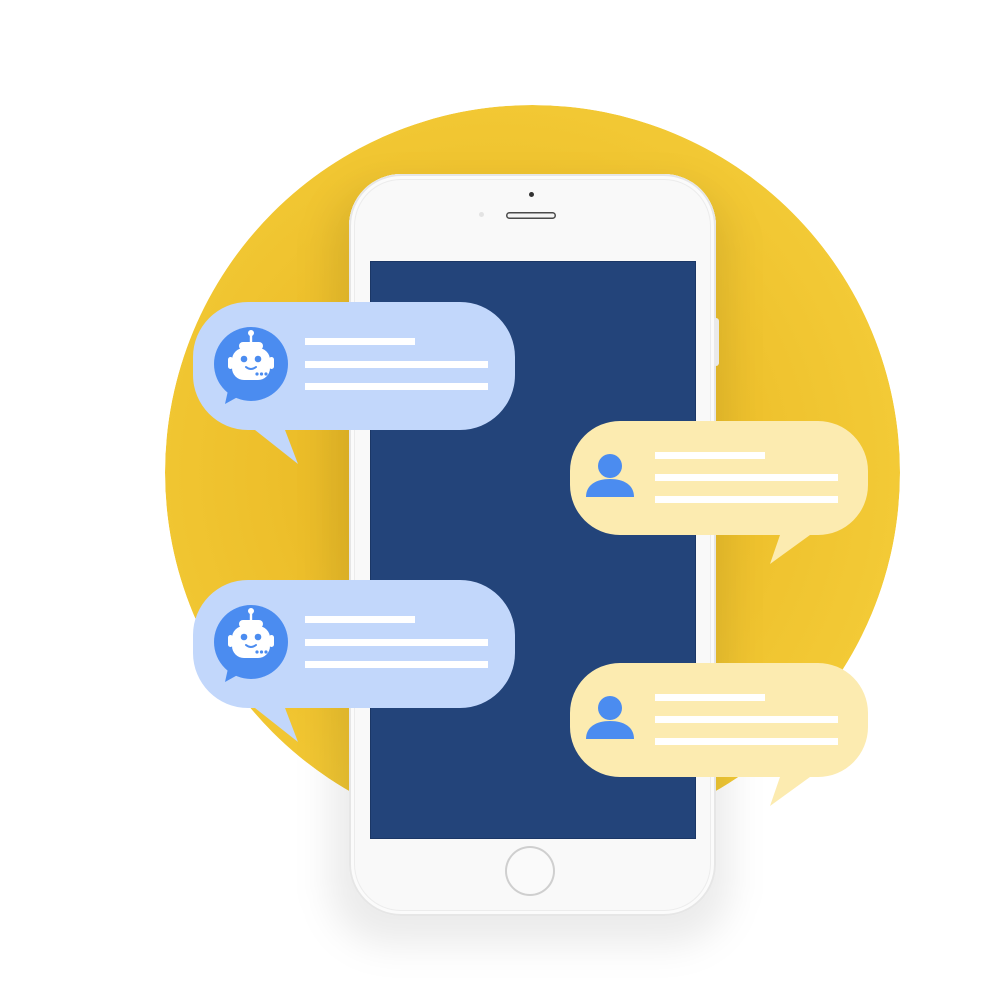  I want to click on phone-side-button, so click(716, 342).